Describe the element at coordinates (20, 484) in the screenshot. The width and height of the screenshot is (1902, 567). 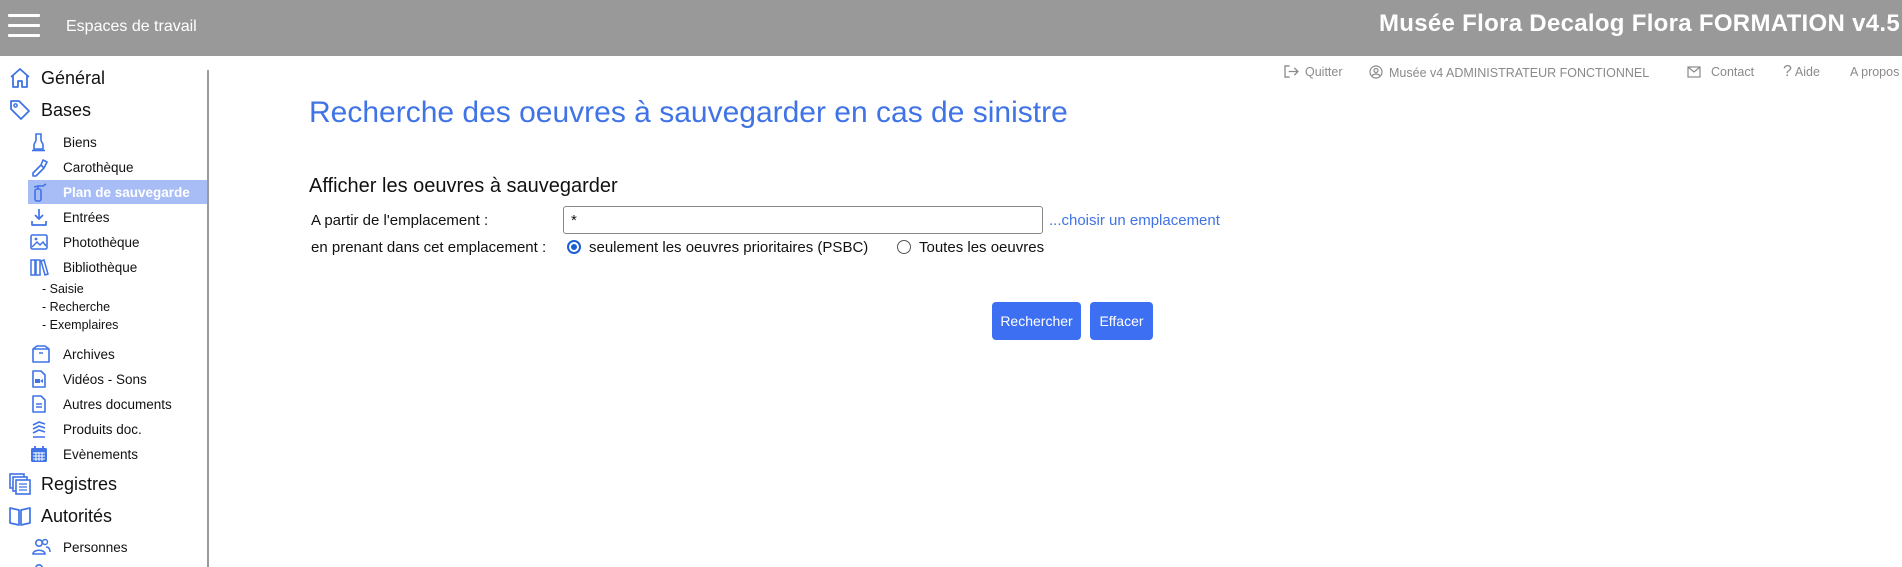
I see `registers-icon` at that location.